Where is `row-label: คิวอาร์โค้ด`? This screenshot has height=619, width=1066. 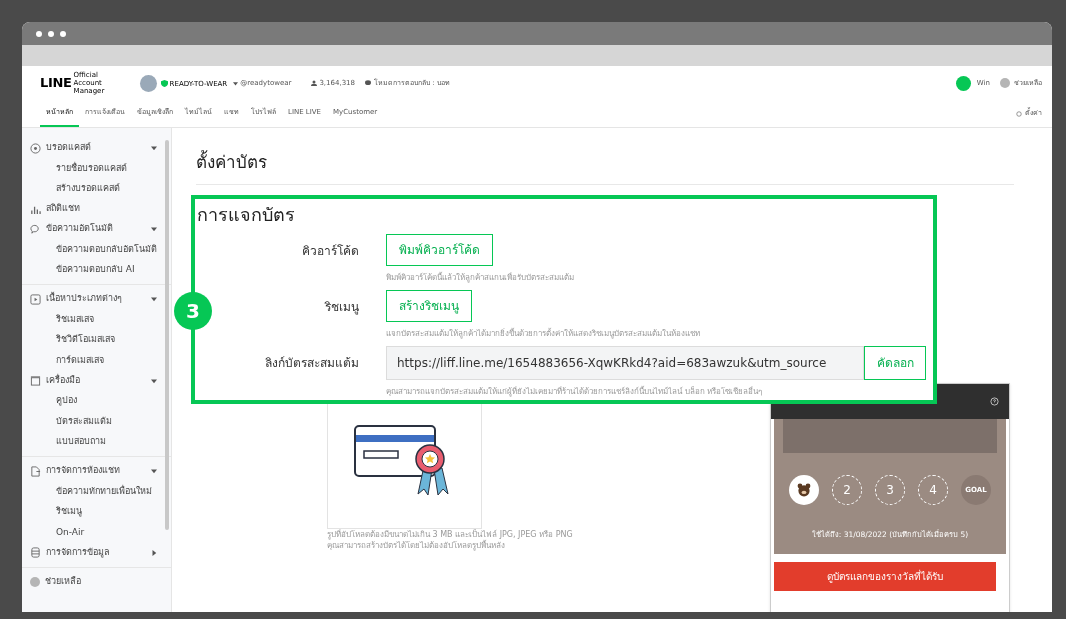
row-label: คิวอาร์โค้ด is located at coordinates (330, 251).